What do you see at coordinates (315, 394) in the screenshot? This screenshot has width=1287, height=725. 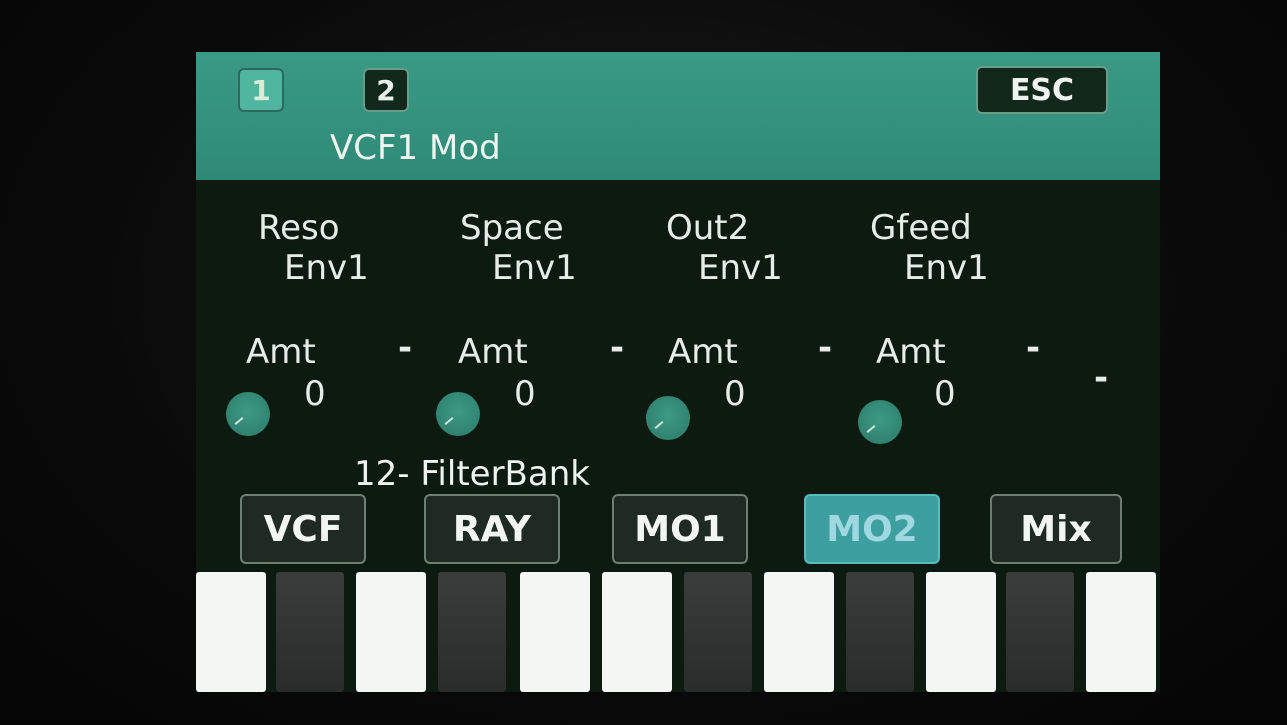 I see `amt-value-reso: 0` at bounding box center [315, 394].